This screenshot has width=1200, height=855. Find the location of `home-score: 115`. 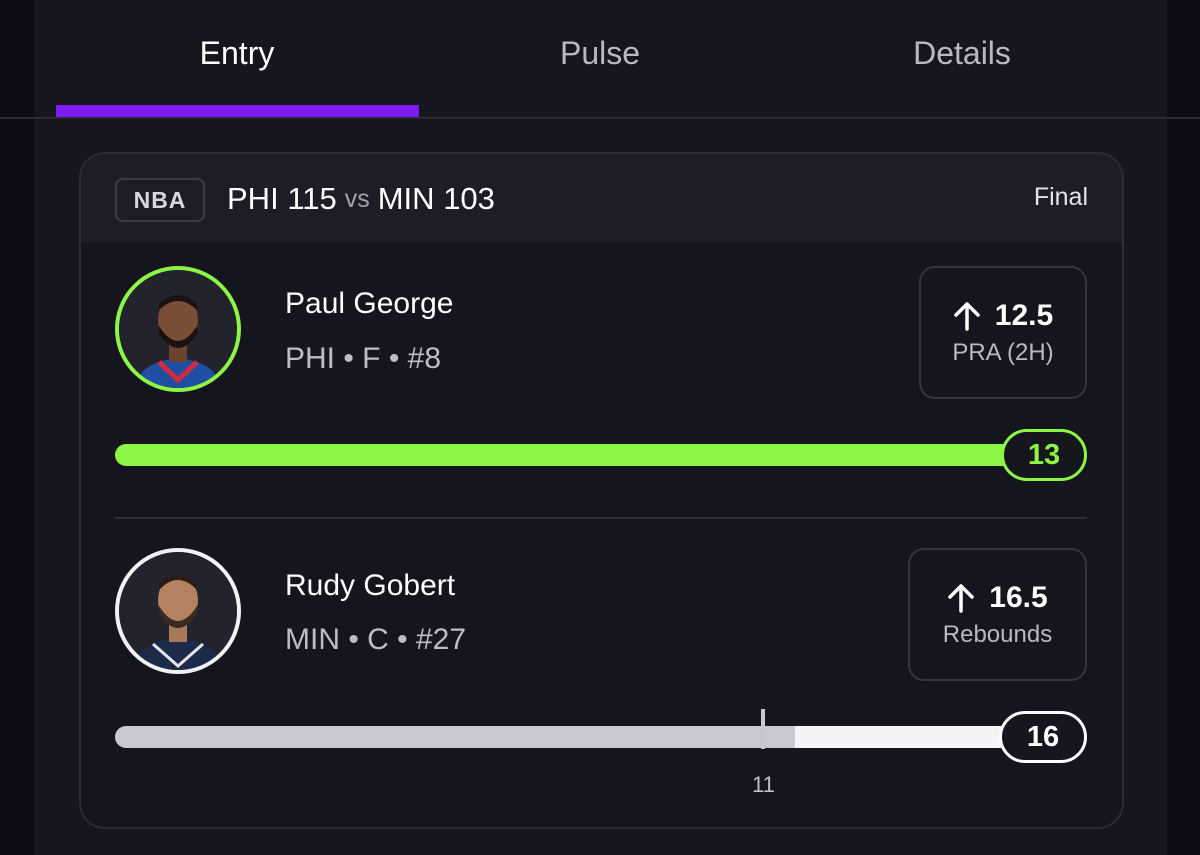

home-score: 115 is located at coordinates (312, 198).